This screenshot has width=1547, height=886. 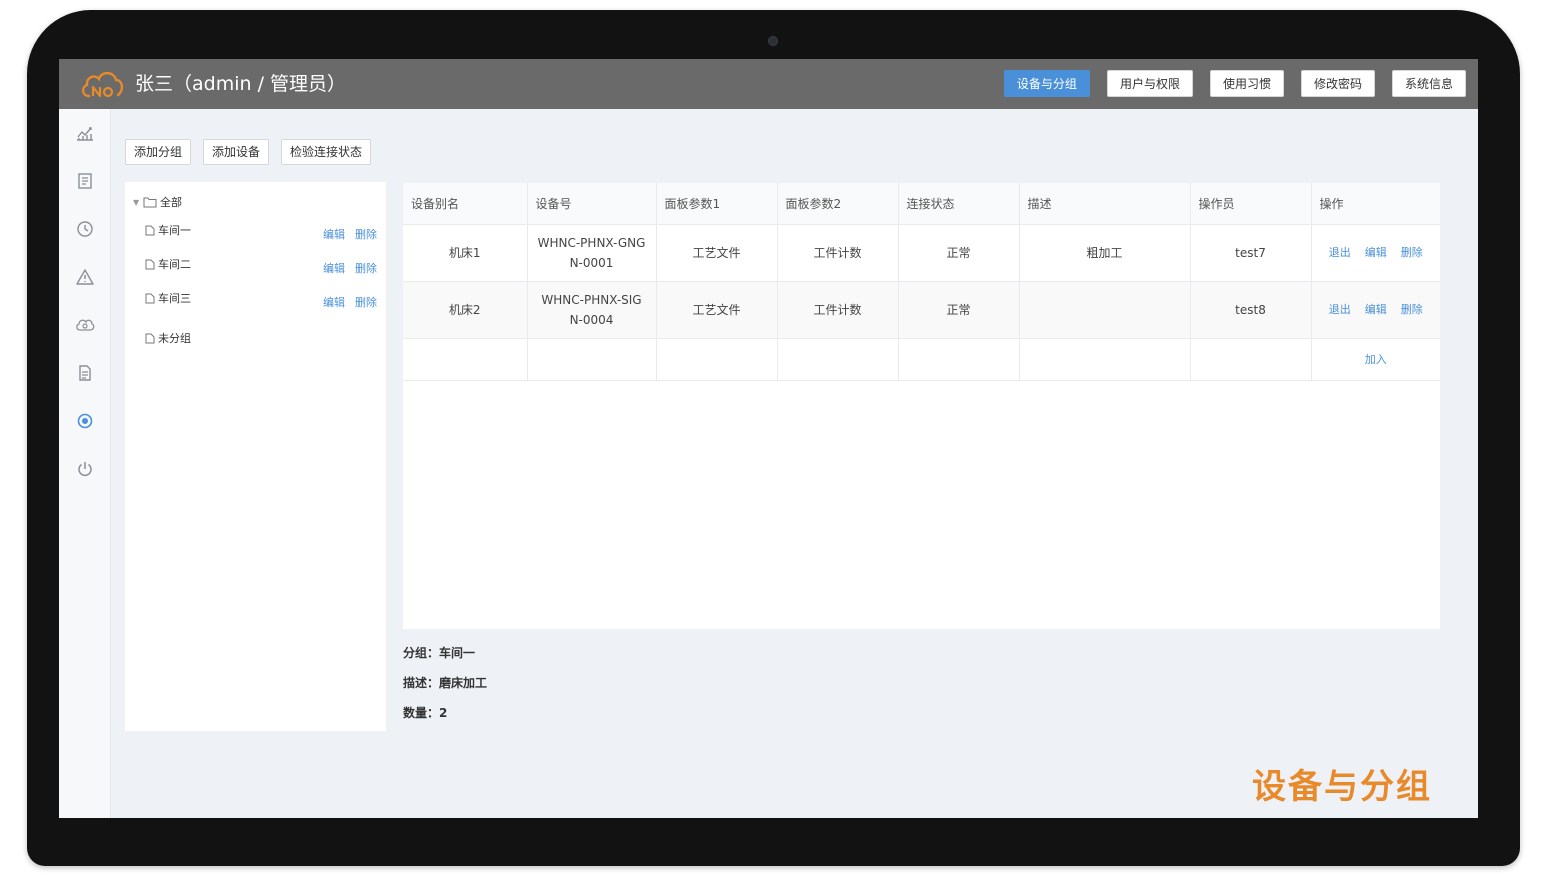 I want to click on info-group: 分组：车间一, so click(x=439, y=653).